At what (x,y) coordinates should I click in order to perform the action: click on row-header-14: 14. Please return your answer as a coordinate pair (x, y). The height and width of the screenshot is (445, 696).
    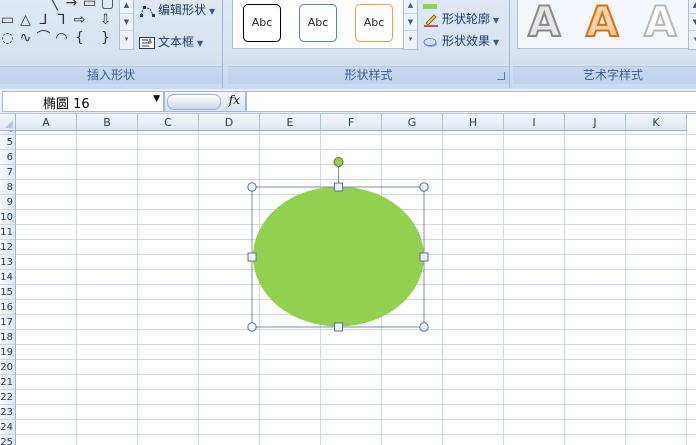
    Looking at the image, I should click on (8, 277).